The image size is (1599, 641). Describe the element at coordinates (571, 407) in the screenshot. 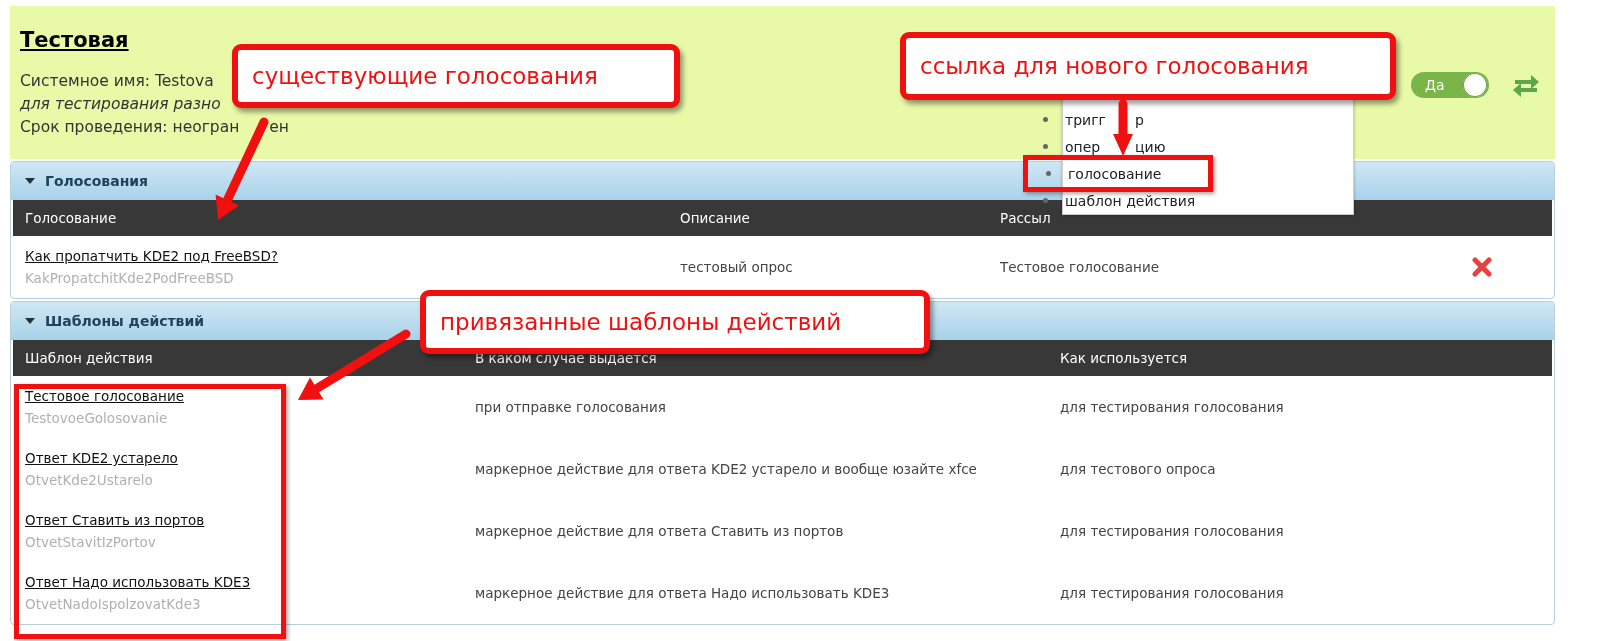

I see `table-cell-text: при отправке голосования` at that location.